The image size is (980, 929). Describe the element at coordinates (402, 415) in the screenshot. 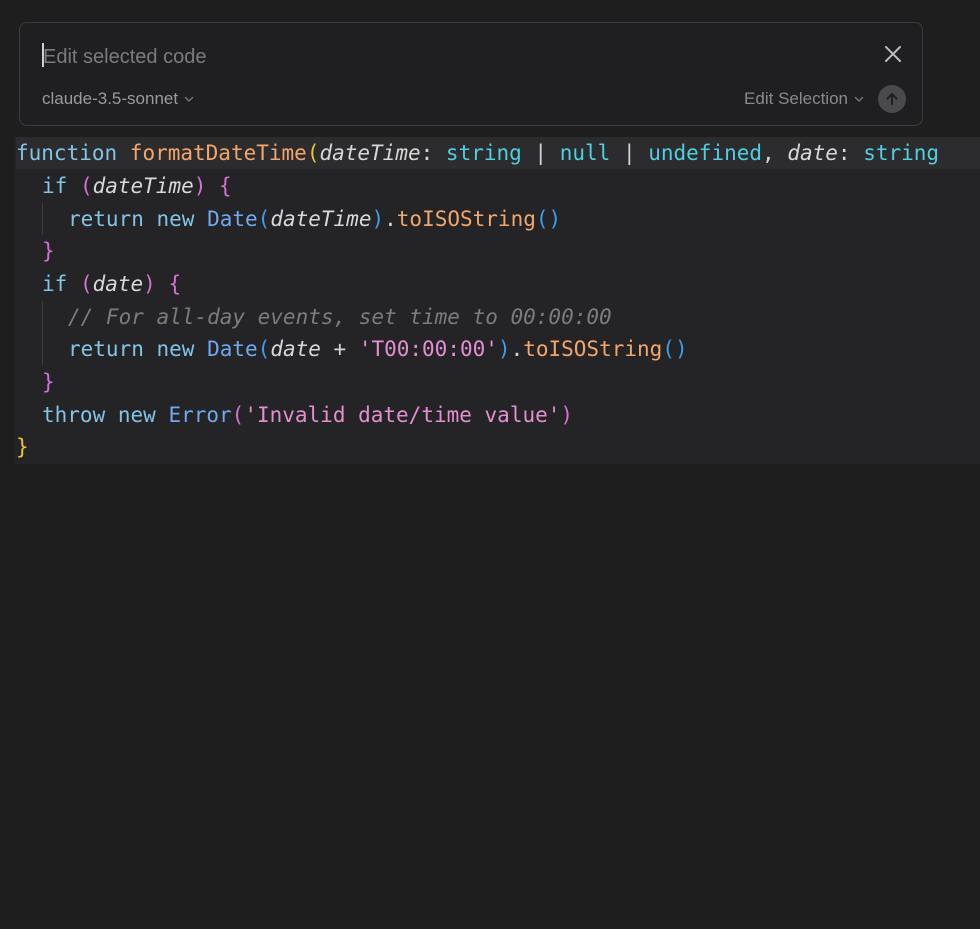

I see `code-token: 'Invalid date/time value'` at that location.